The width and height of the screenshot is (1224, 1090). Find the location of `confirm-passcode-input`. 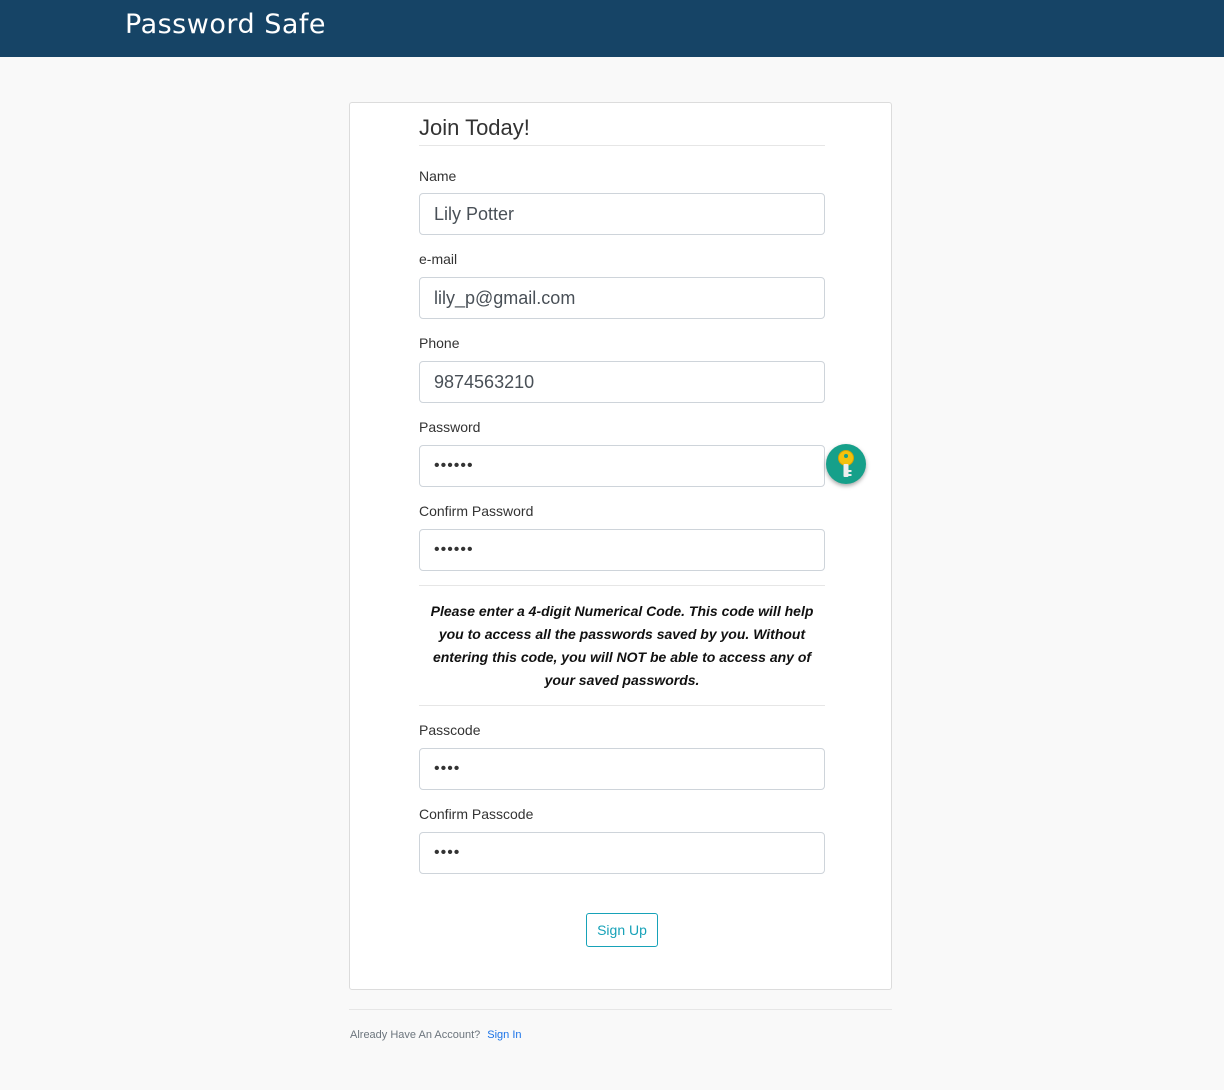

confirm-passcode-input is located at coordinates (622, 853).